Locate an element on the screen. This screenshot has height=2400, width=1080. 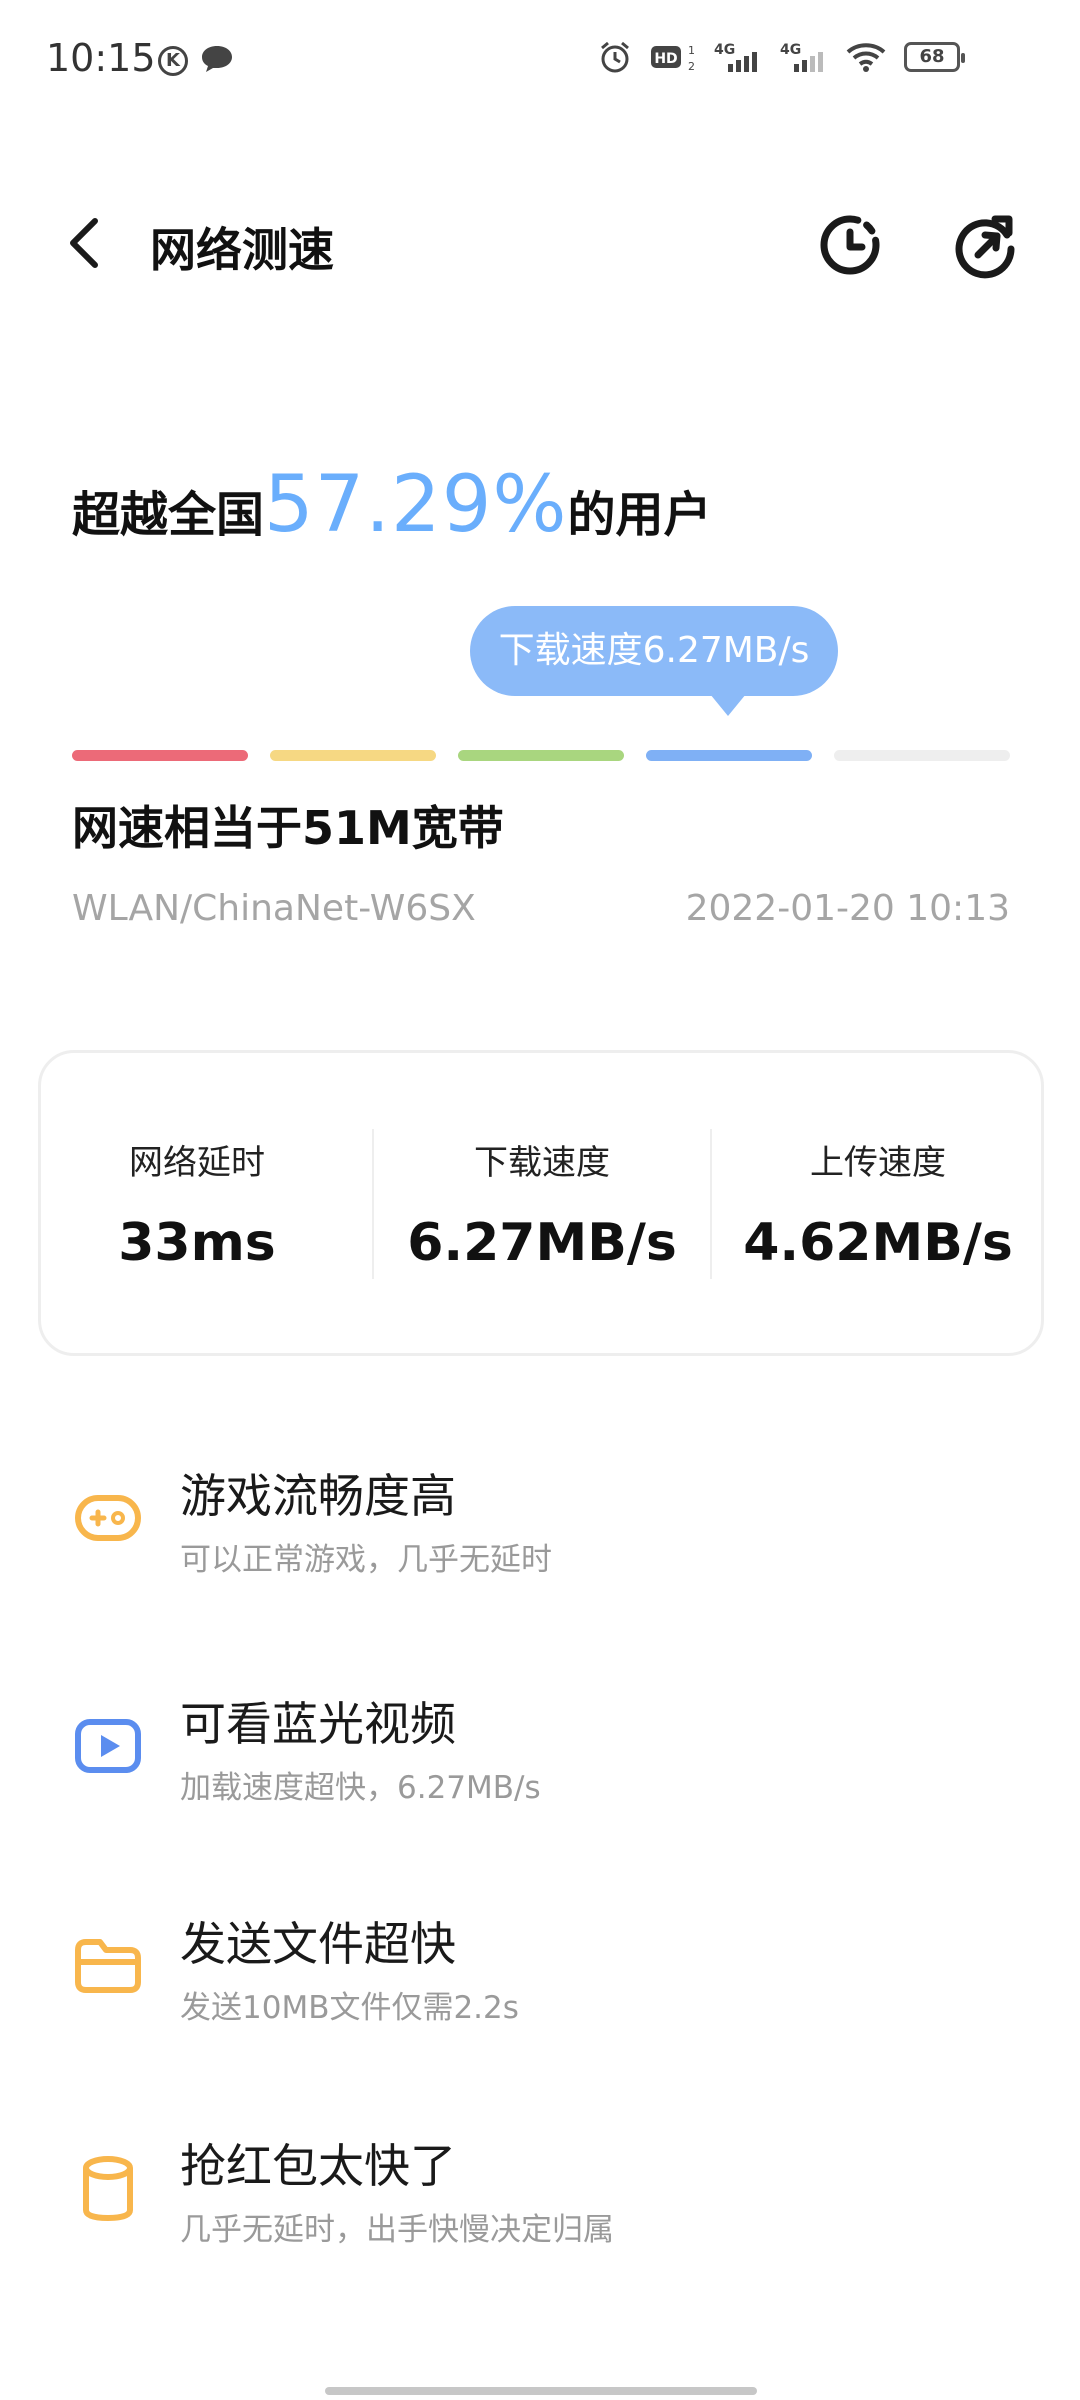
metric-value: 6.27MB/s is located at coordinates (542, 1243).